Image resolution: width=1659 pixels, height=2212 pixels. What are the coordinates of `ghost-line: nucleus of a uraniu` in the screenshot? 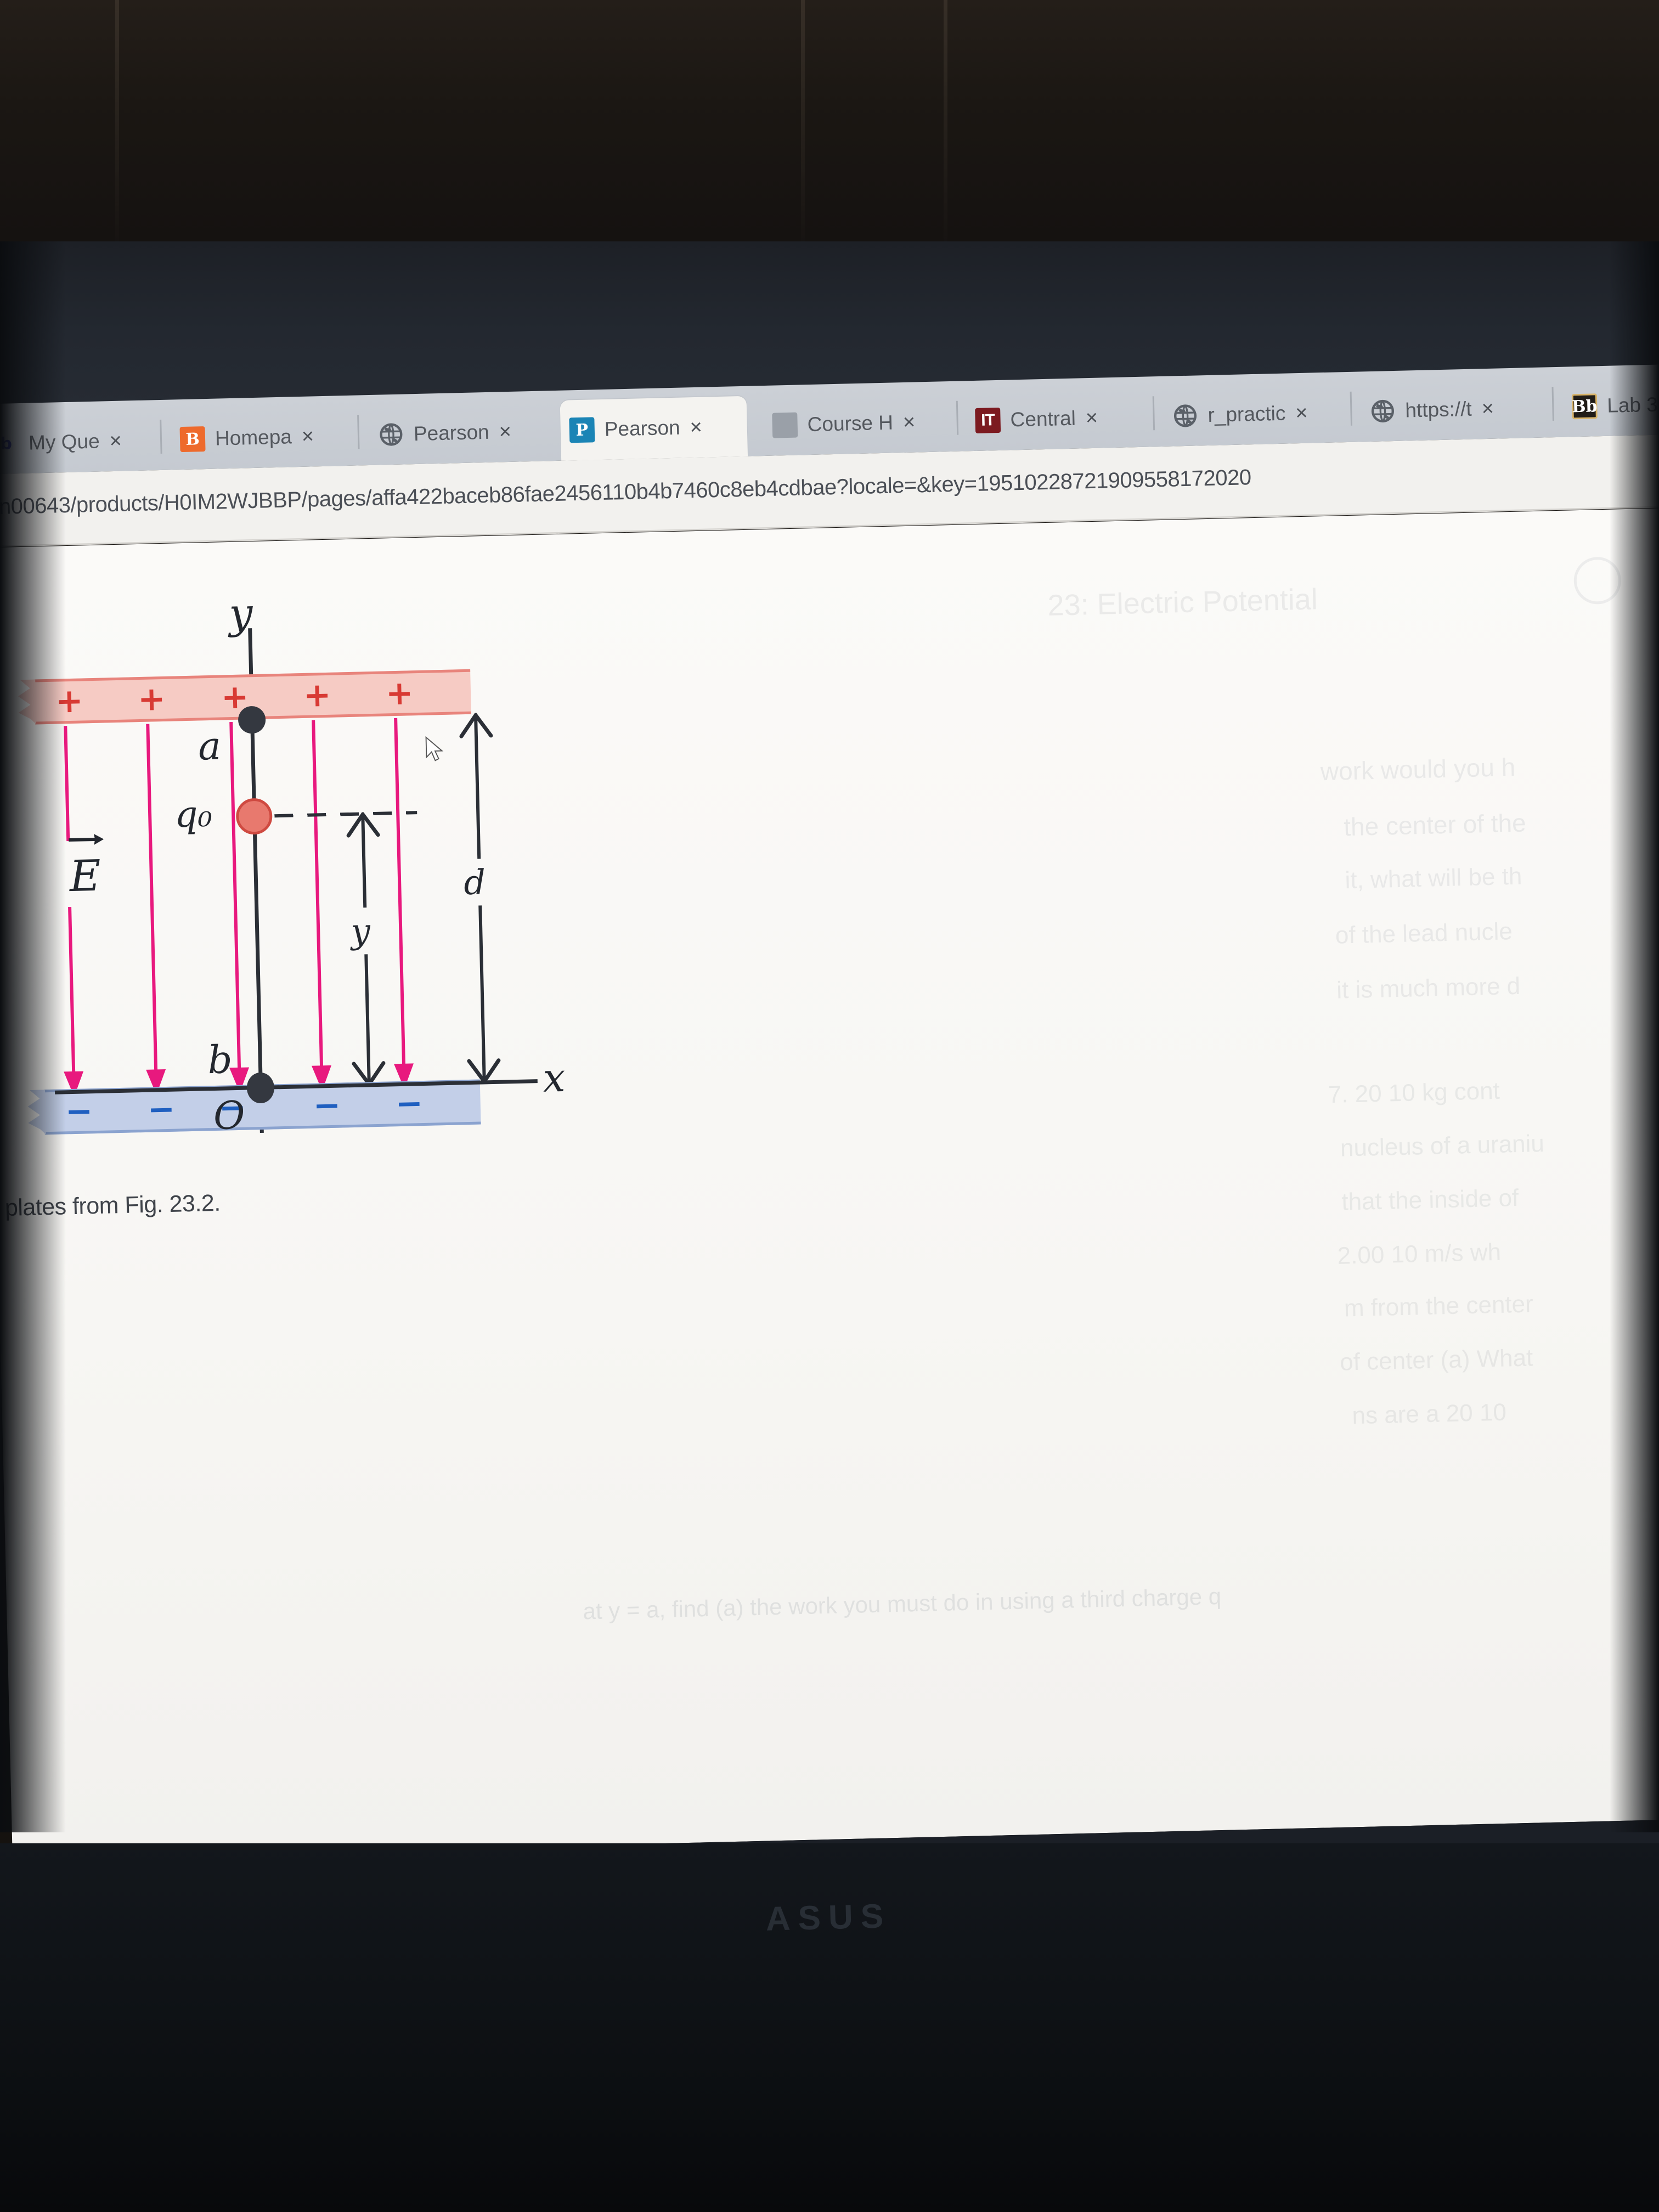 It's located at (1442, 1146).